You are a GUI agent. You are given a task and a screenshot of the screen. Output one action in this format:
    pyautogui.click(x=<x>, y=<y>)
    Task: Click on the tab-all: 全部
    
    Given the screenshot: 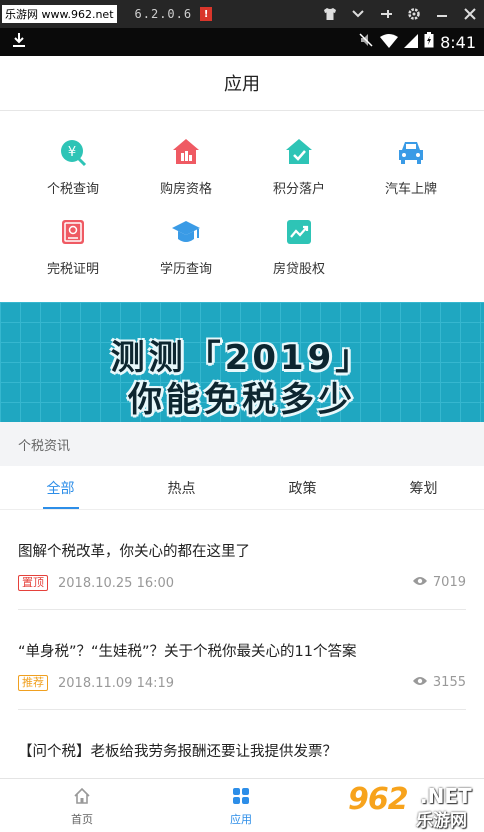 What is the action you would take?
    pyautogui.click(x=60, y=487)
    